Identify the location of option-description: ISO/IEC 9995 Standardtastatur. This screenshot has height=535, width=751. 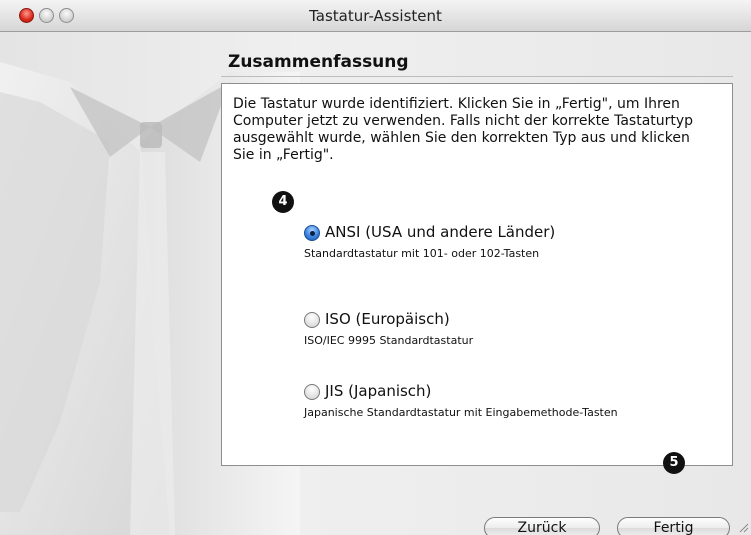
(389, 340).